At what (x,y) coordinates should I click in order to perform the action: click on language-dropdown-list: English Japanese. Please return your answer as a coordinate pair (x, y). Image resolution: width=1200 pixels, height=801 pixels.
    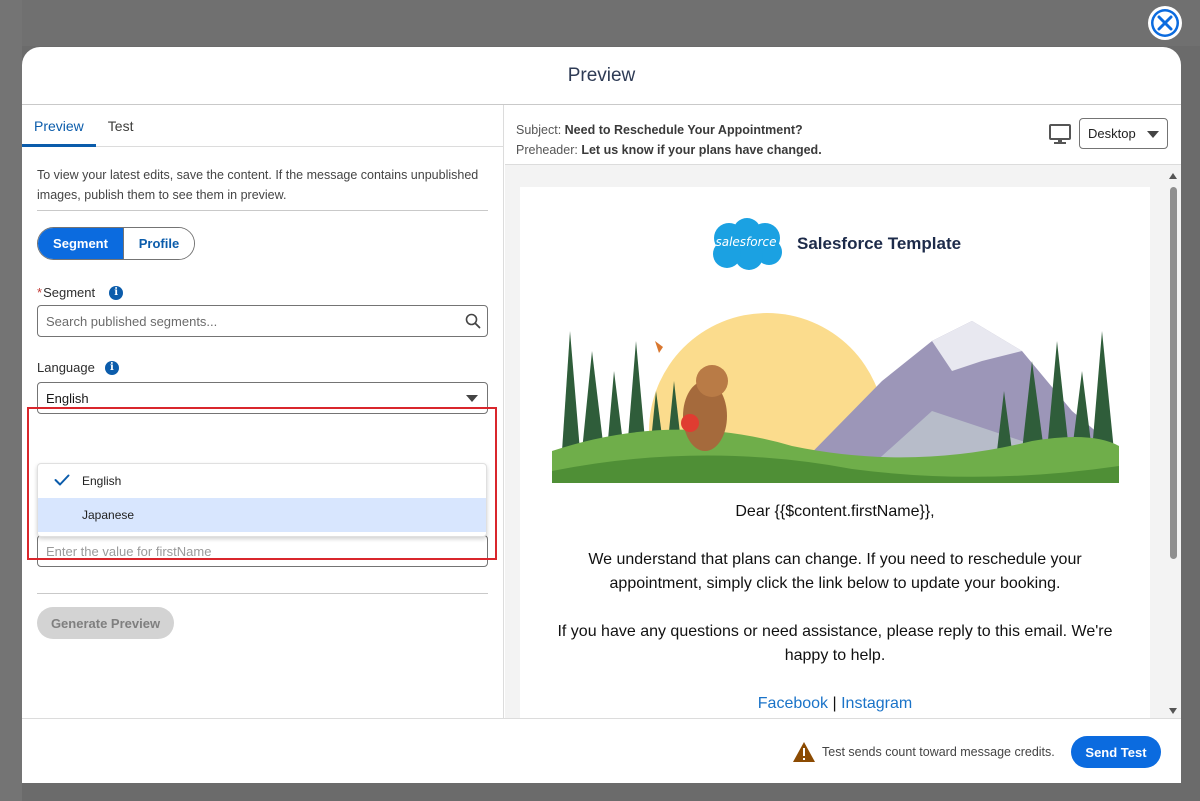
    Looking at the image, I should click on (262, 500).